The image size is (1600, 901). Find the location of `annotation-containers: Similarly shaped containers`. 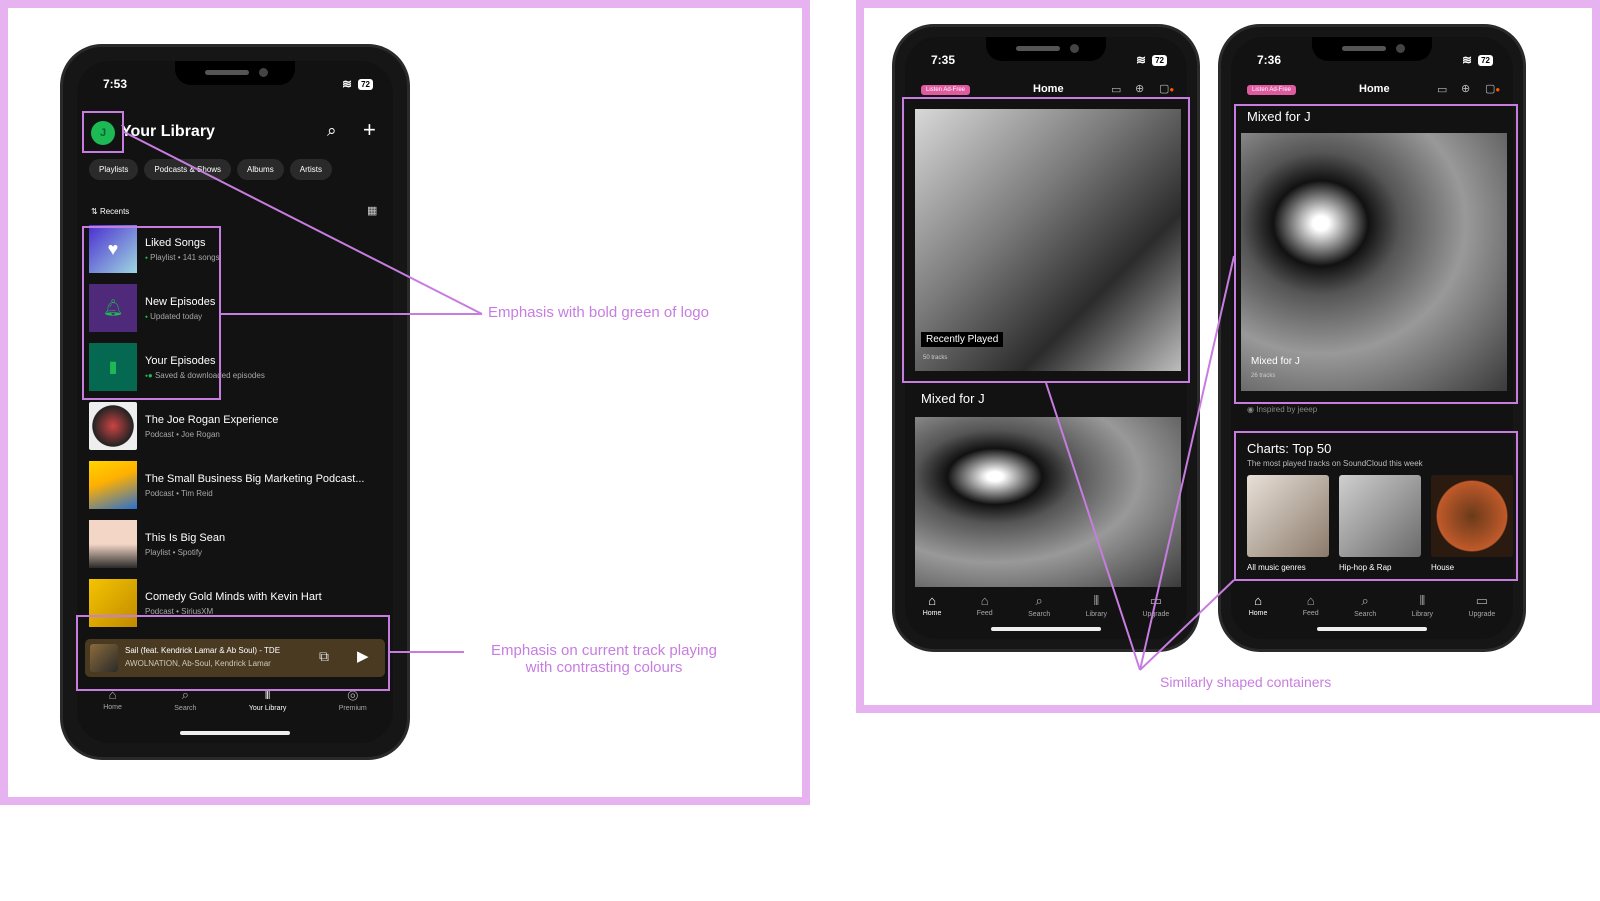

annotation-containers: Similarly shaped containers is located at coordinates (1246, 682).